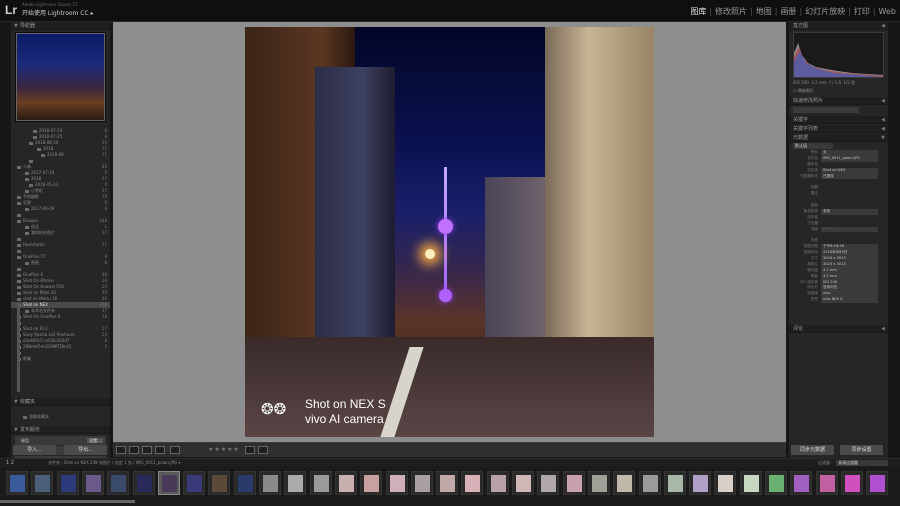 This screenshot has height=506, width=900. I want to click on publish-services-header: ▼ 发布服务, so click(60, 430).